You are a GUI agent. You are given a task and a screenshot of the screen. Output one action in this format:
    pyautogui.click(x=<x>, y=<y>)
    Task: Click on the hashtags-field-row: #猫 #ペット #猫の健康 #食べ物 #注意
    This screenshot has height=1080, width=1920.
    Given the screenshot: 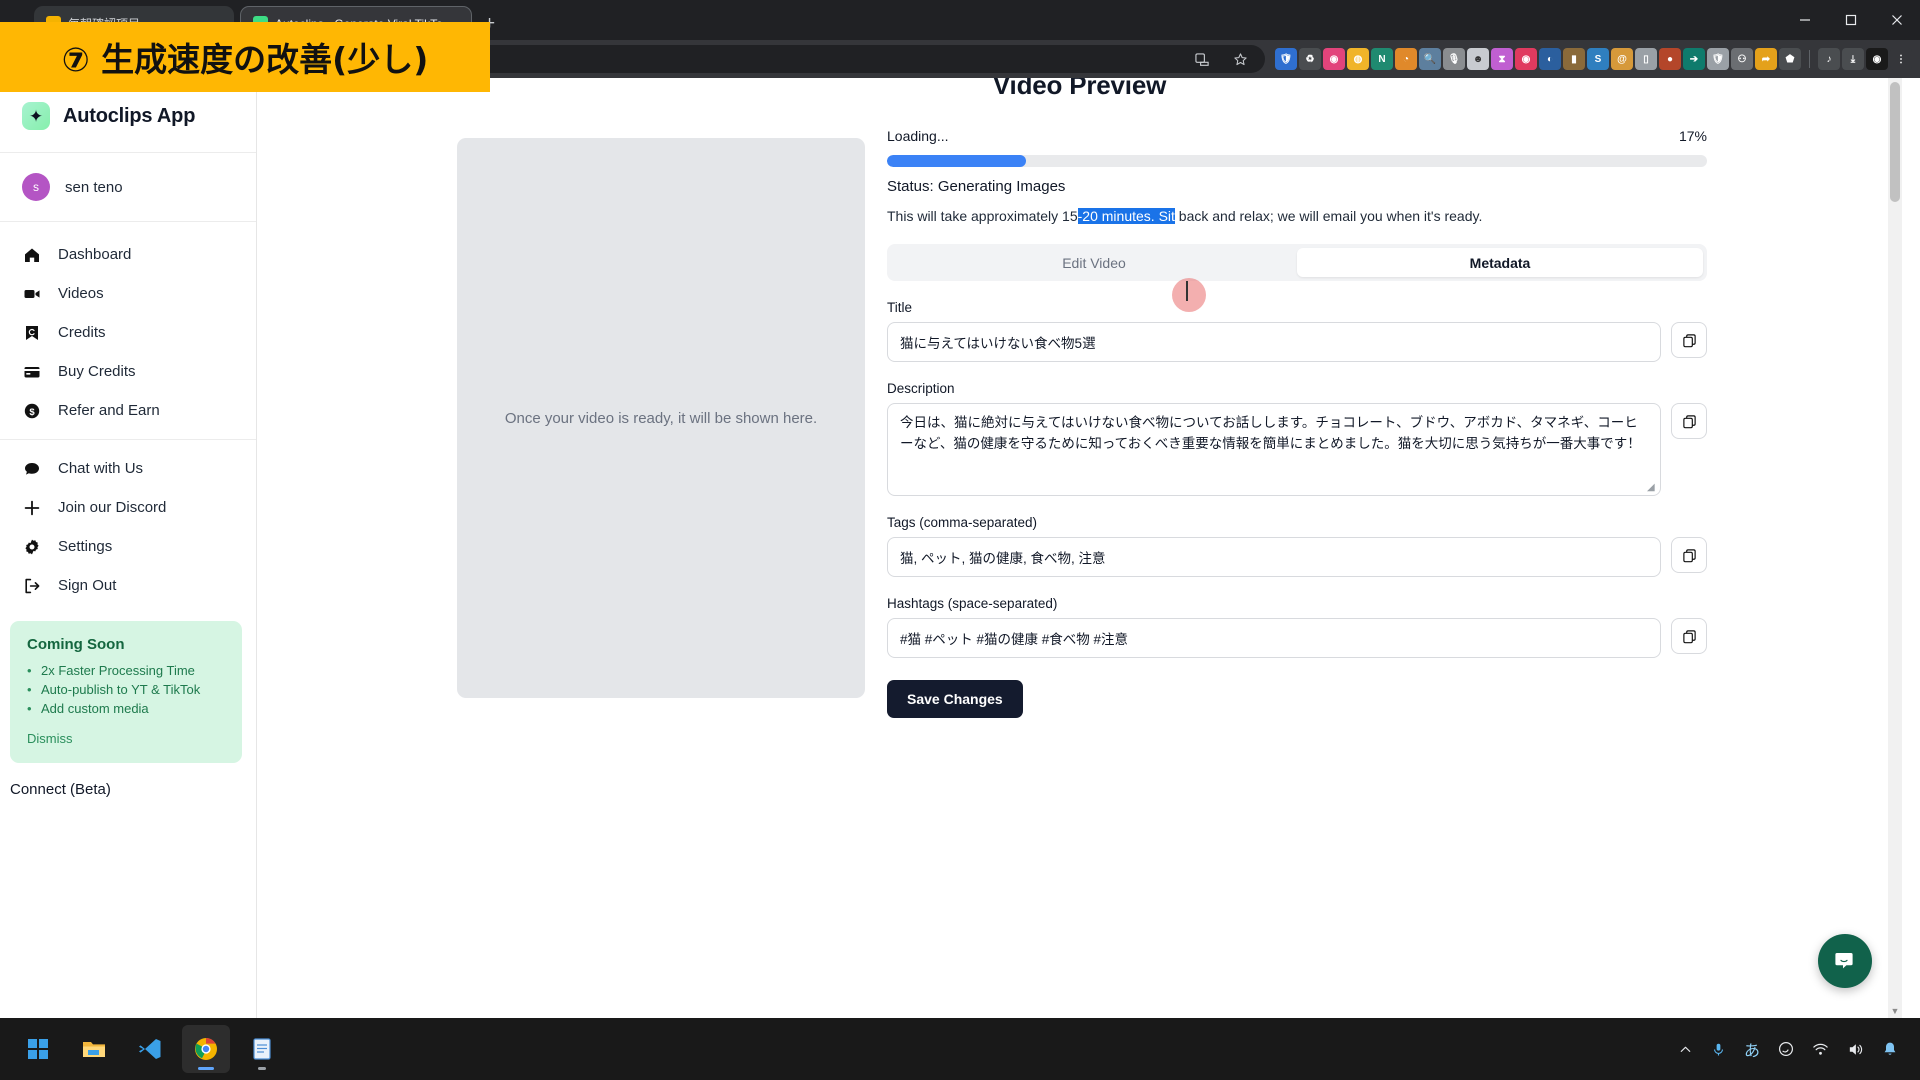 What is the action you would take?
    pyautogui.click(x=1297, y=638)
    